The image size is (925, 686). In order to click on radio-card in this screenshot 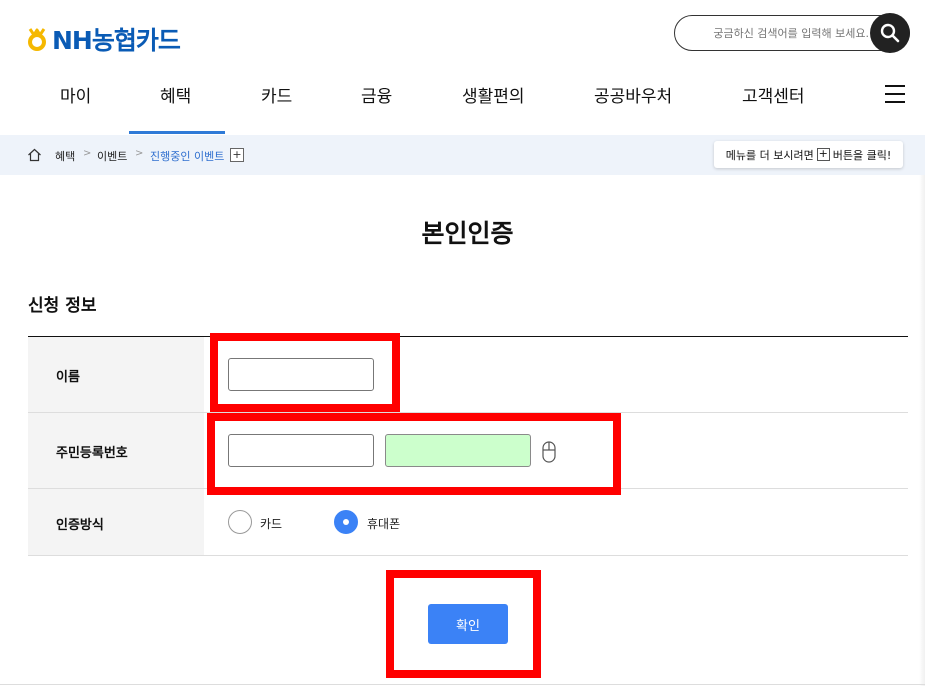, I will do `click(240, 522)`.